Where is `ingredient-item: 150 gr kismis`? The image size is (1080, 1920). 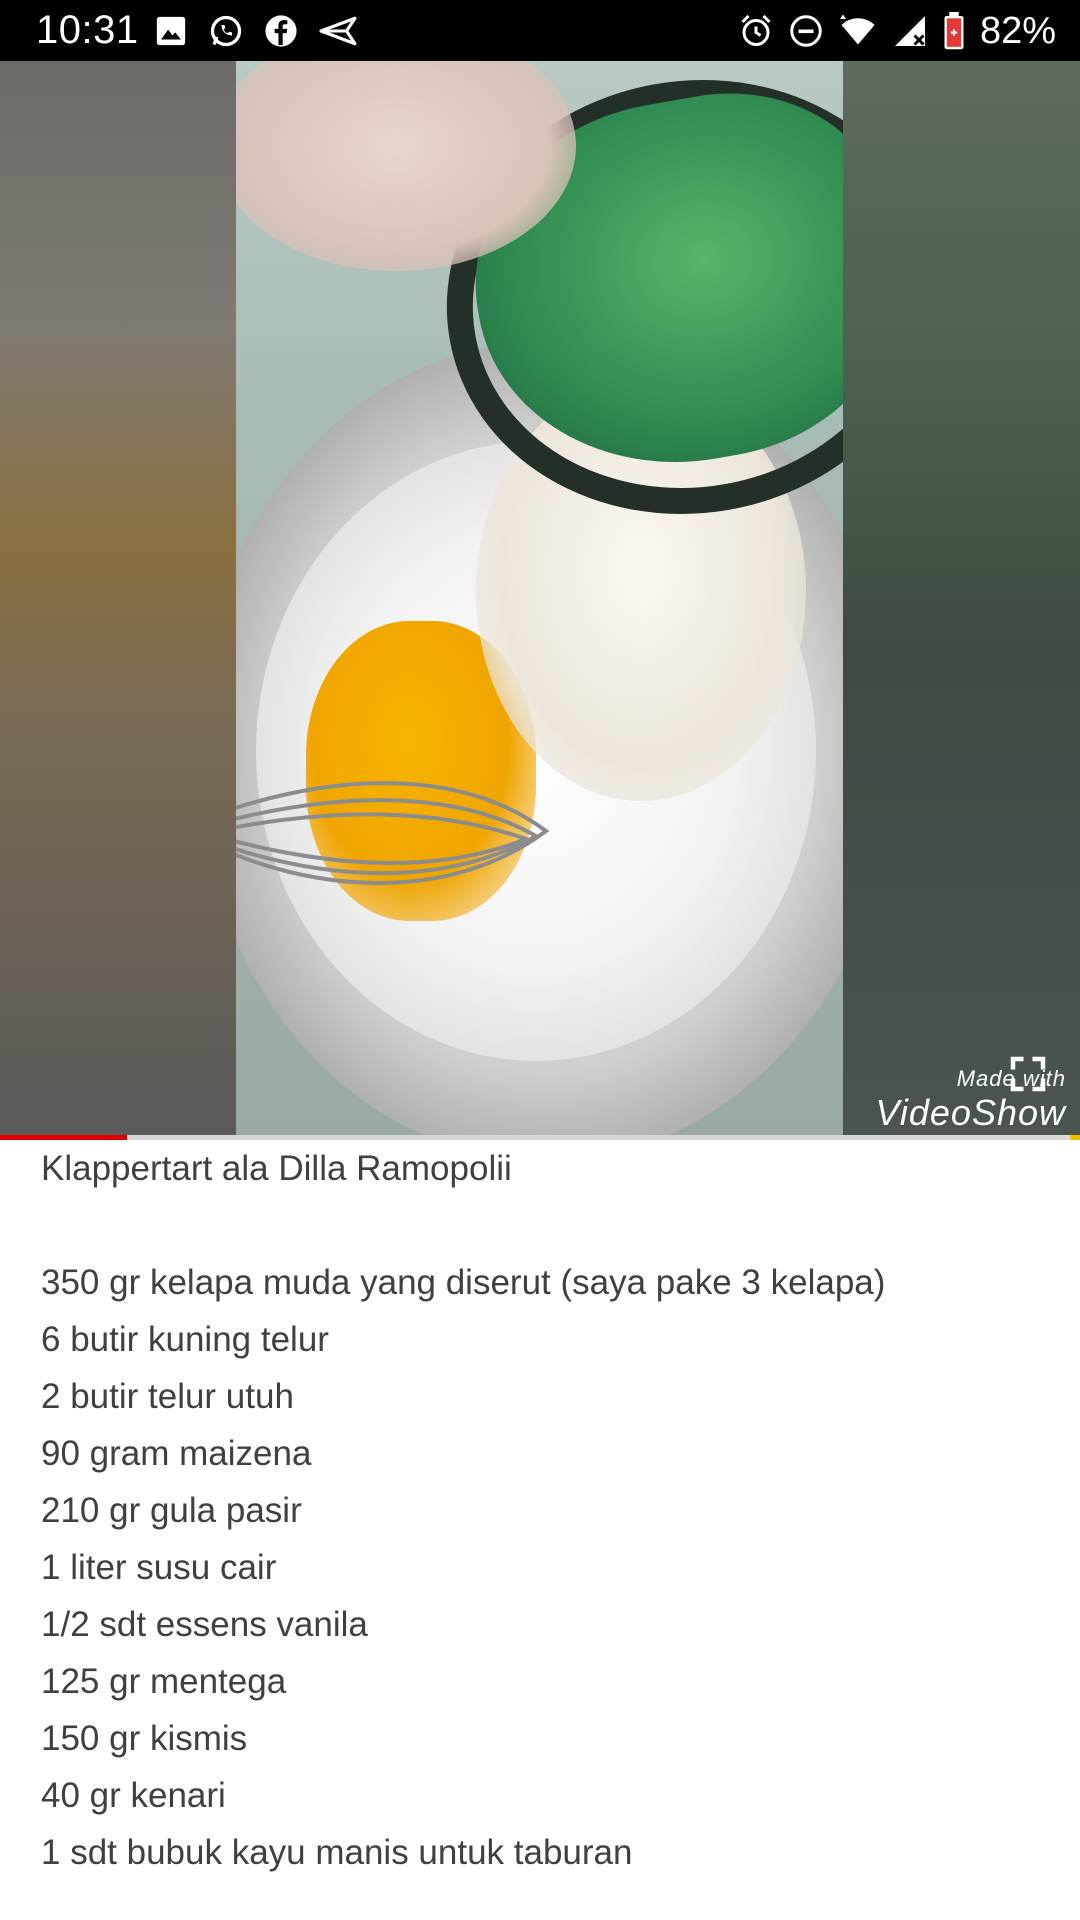
ingredient-item: 150 gr kismis is located at coordinates (144, 1738).